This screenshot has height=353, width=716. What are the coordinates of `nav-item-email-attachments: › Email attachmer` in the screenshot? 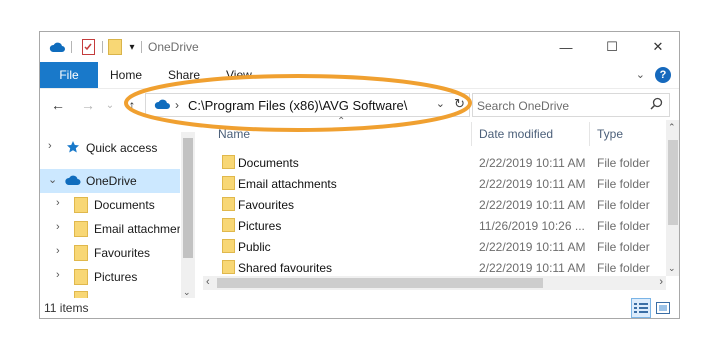 It's located at (110, 229).